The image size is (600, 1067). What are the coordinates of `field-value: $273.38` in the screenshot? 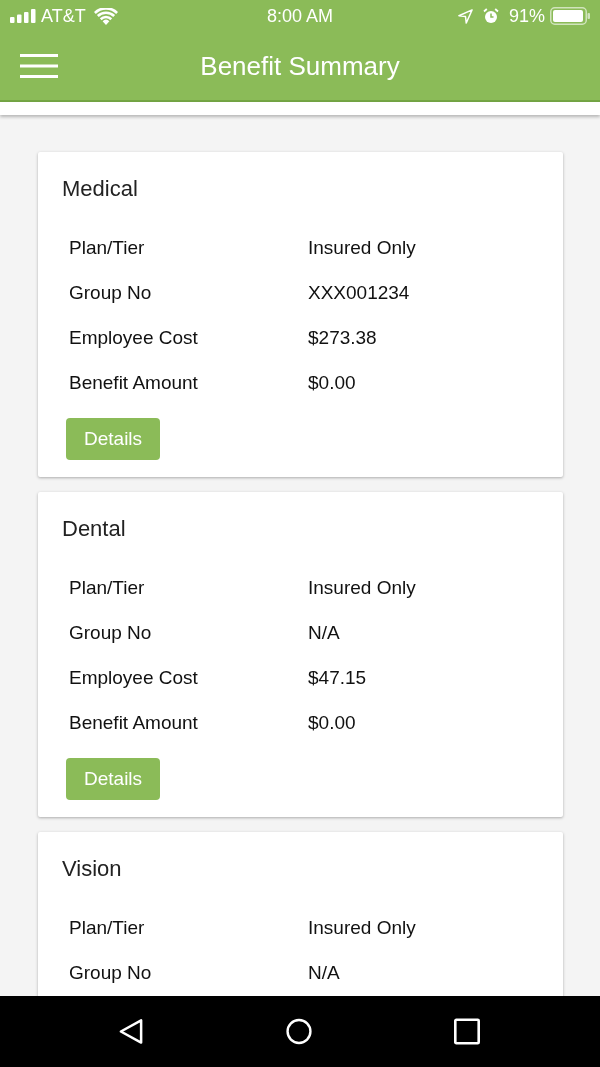 It's located at (342, 337).